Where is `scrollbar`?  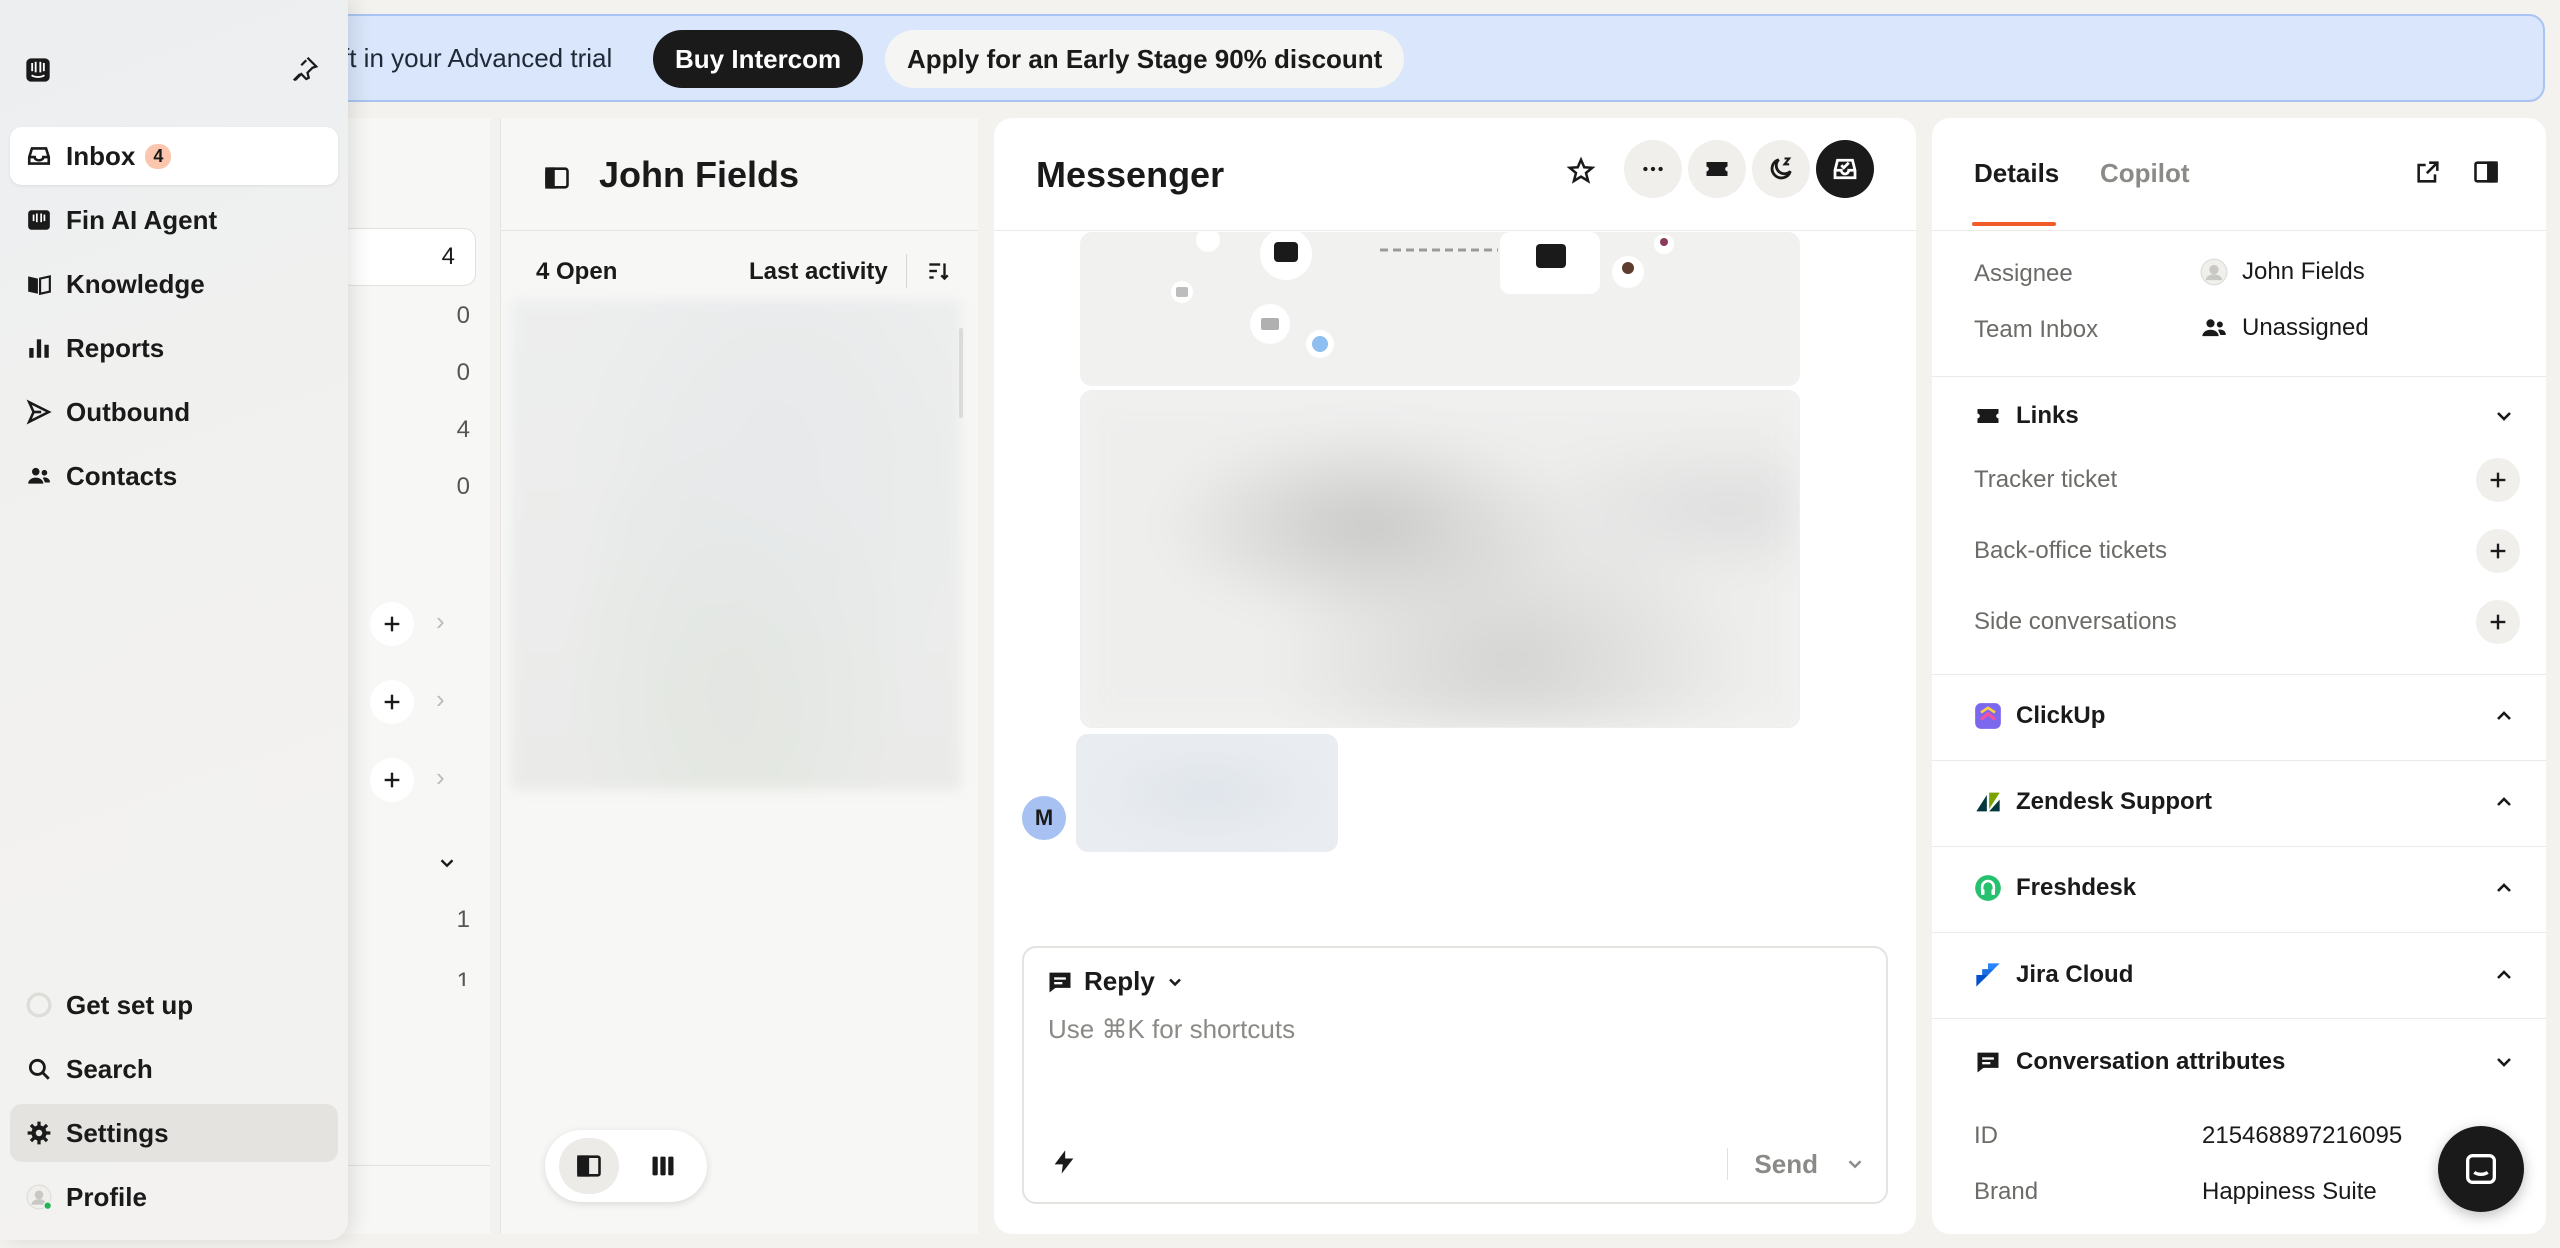 scrollbar is located at coordinates (961, 373).